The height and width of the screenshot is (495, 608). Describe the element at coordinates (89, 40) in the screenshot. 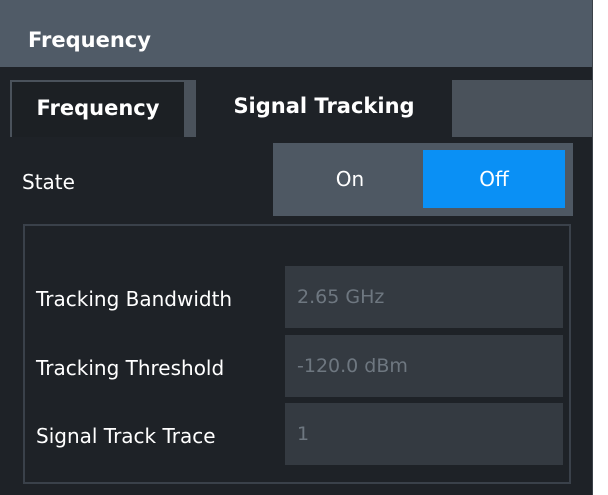

I see `dialog-title: Frequency` at that location.